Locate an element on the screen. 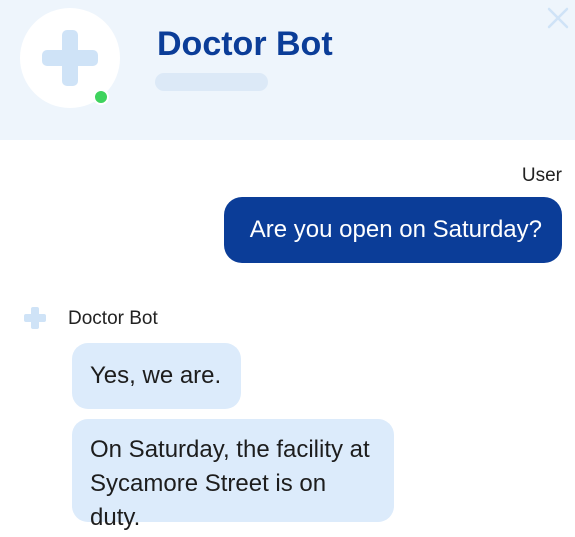 The width and height of the screenshot is (575, 537). user-sender-label: User is located at coordinates (541, 175).